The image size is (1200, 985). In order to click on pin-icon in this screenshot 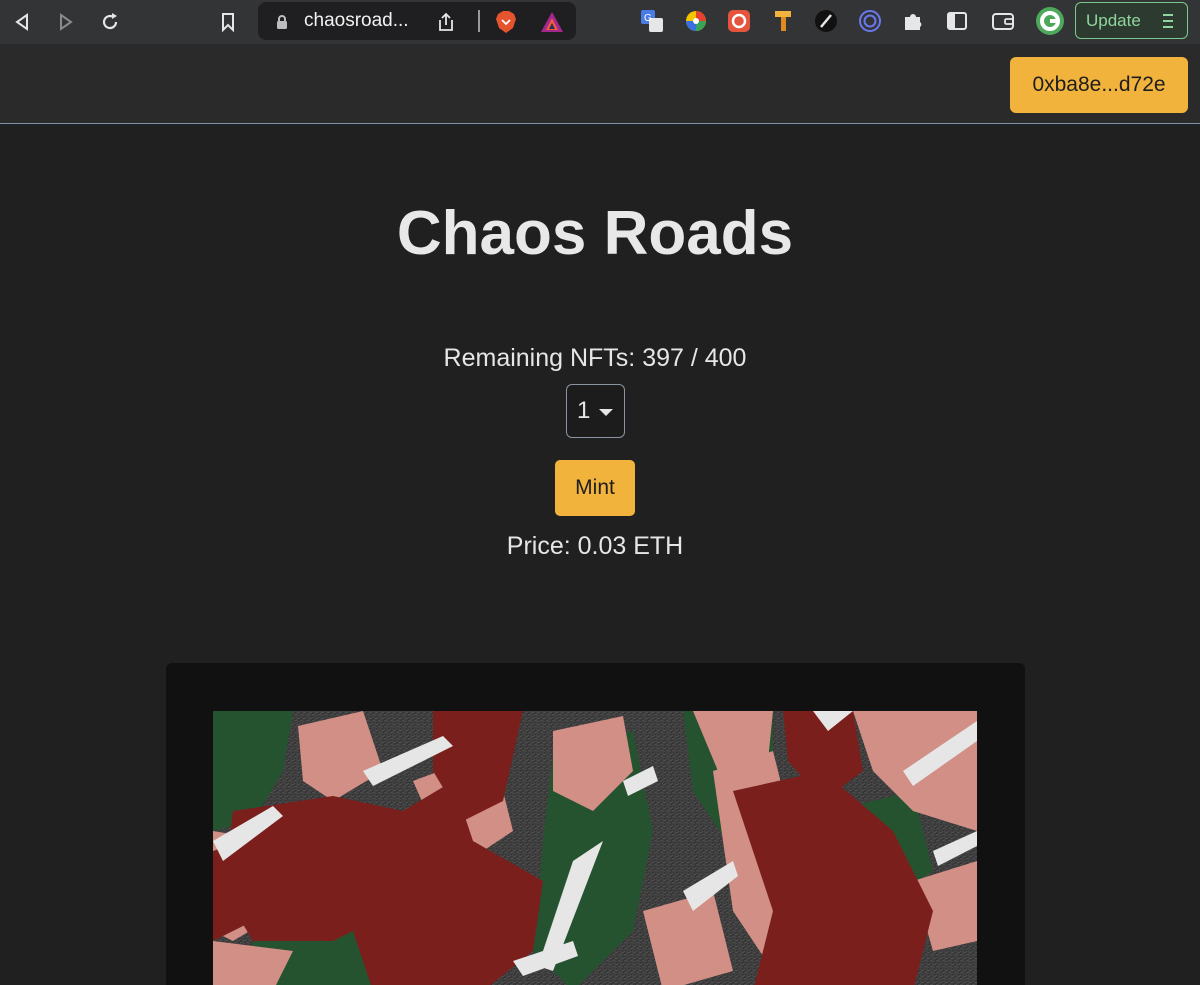, I will do `click(783, 21)`.